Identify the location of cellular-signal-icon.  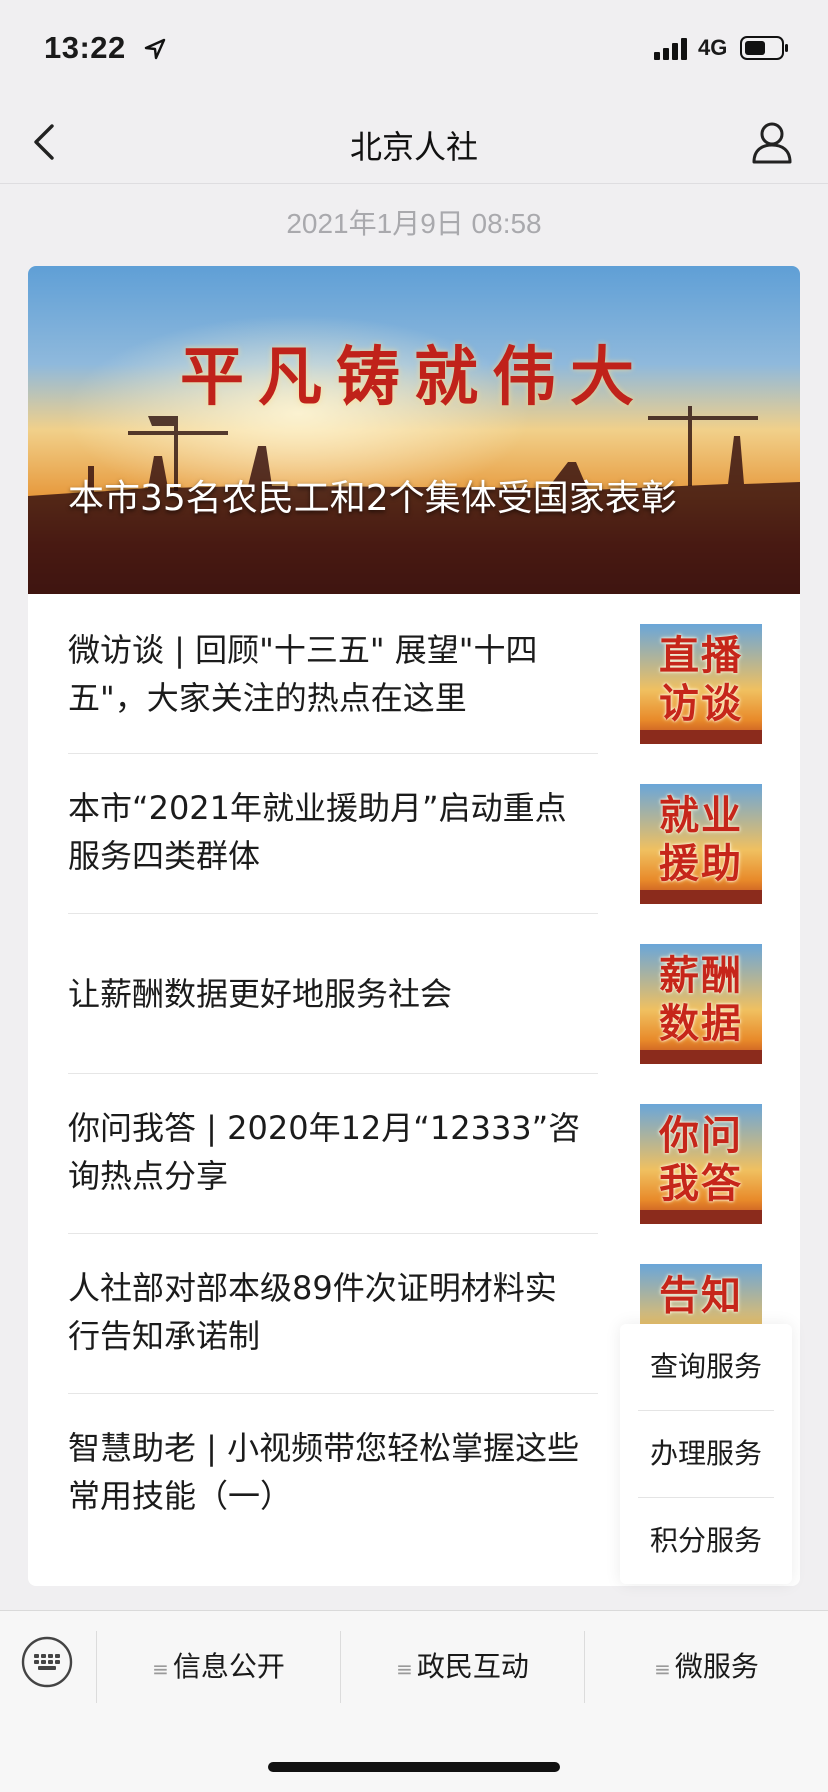
(670, 49).